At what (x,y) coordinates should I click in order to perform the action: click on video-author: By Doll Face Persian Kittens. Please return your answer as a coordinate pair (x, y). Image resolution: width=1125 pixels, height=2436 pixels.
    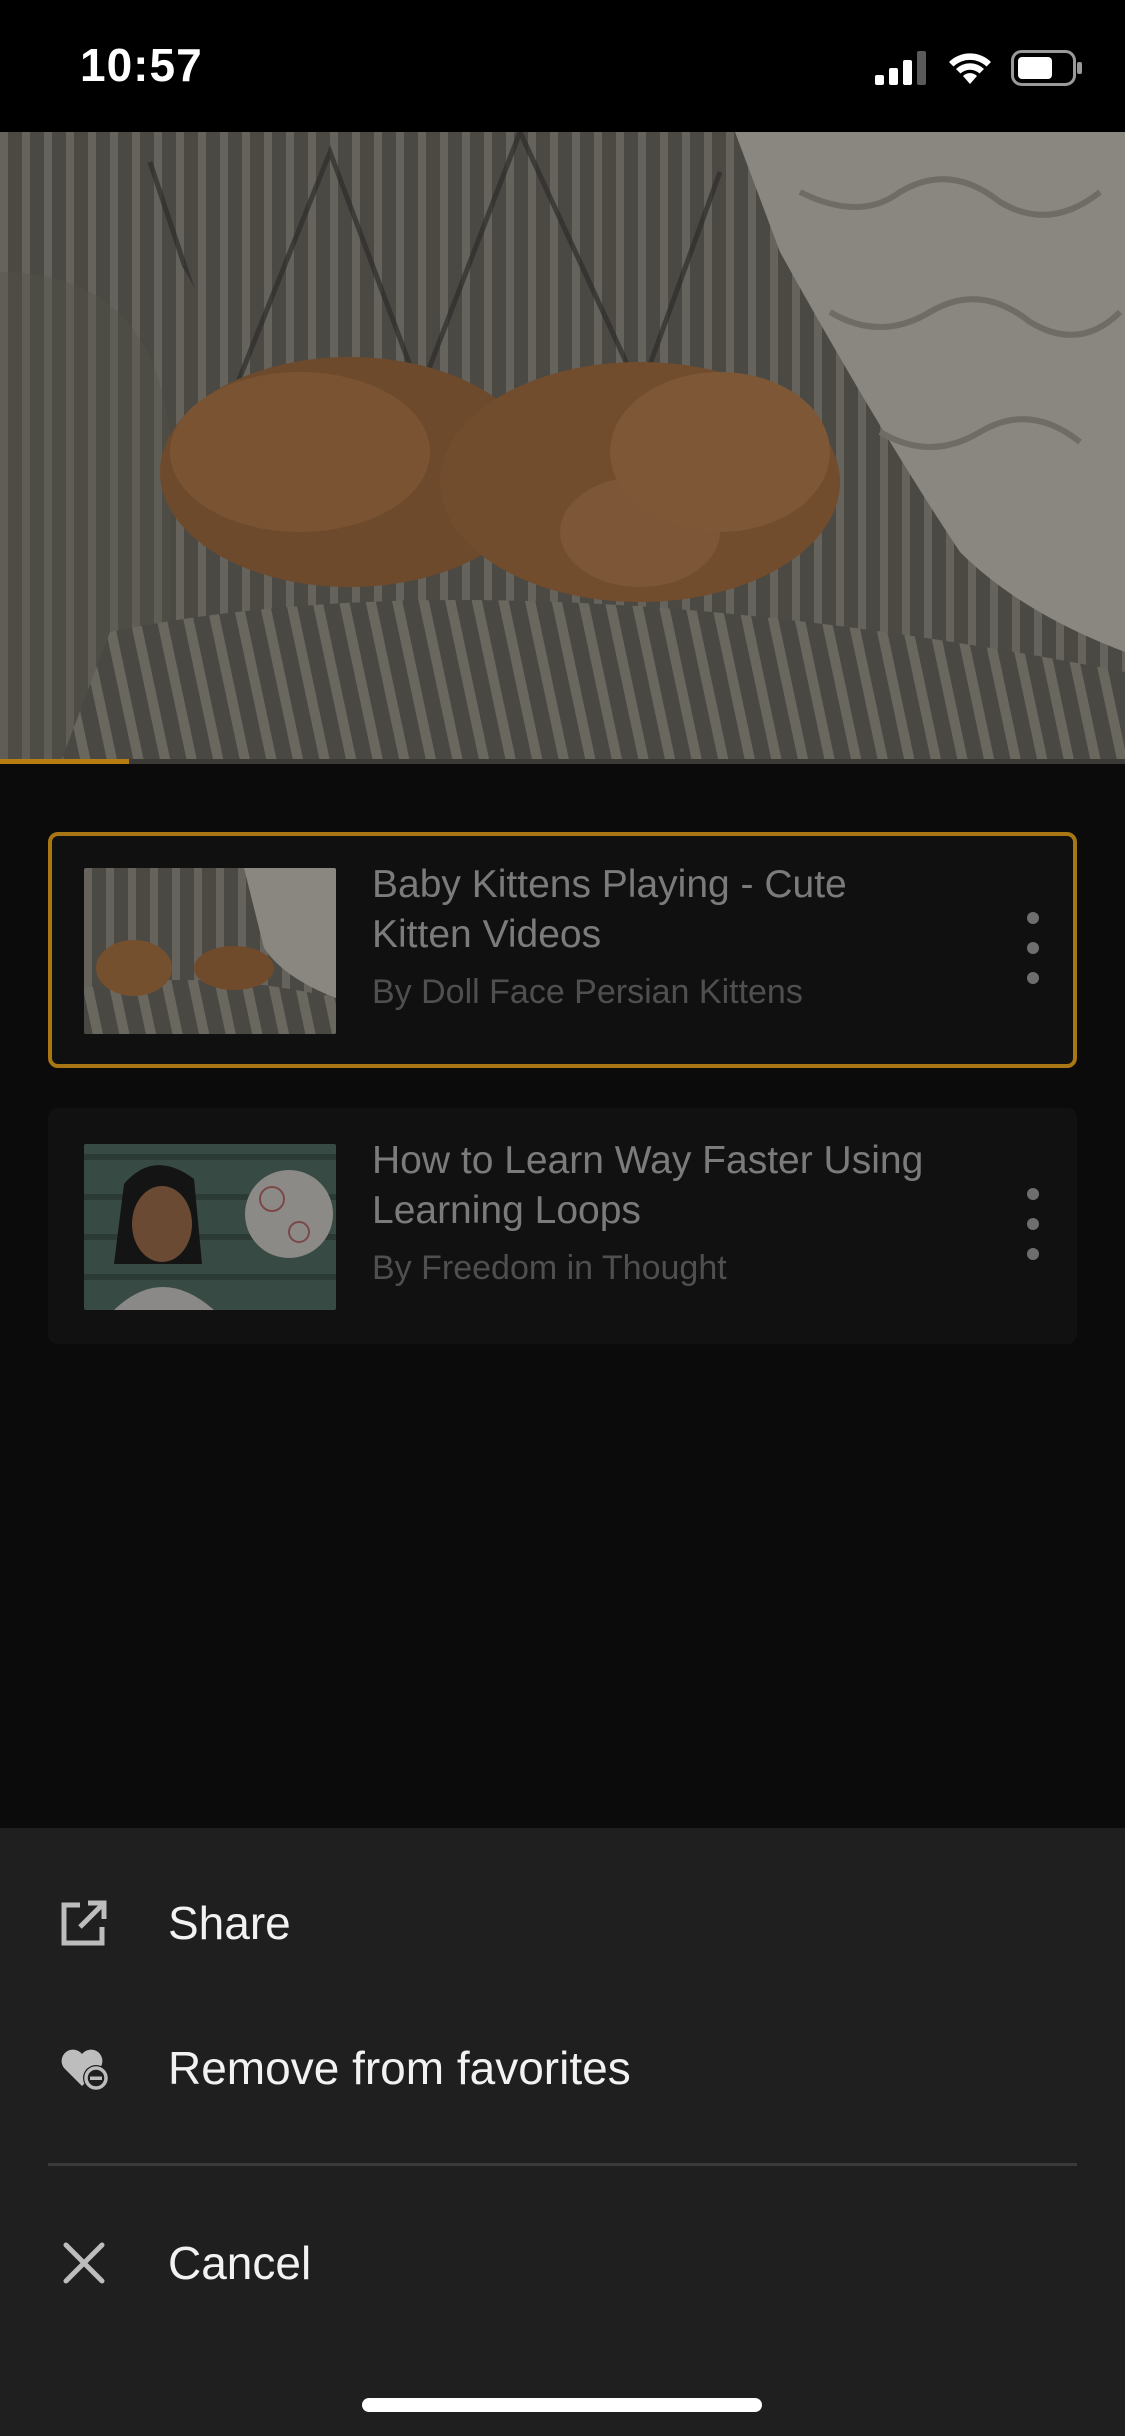
    Looking at the image, I should click on (587, 992).